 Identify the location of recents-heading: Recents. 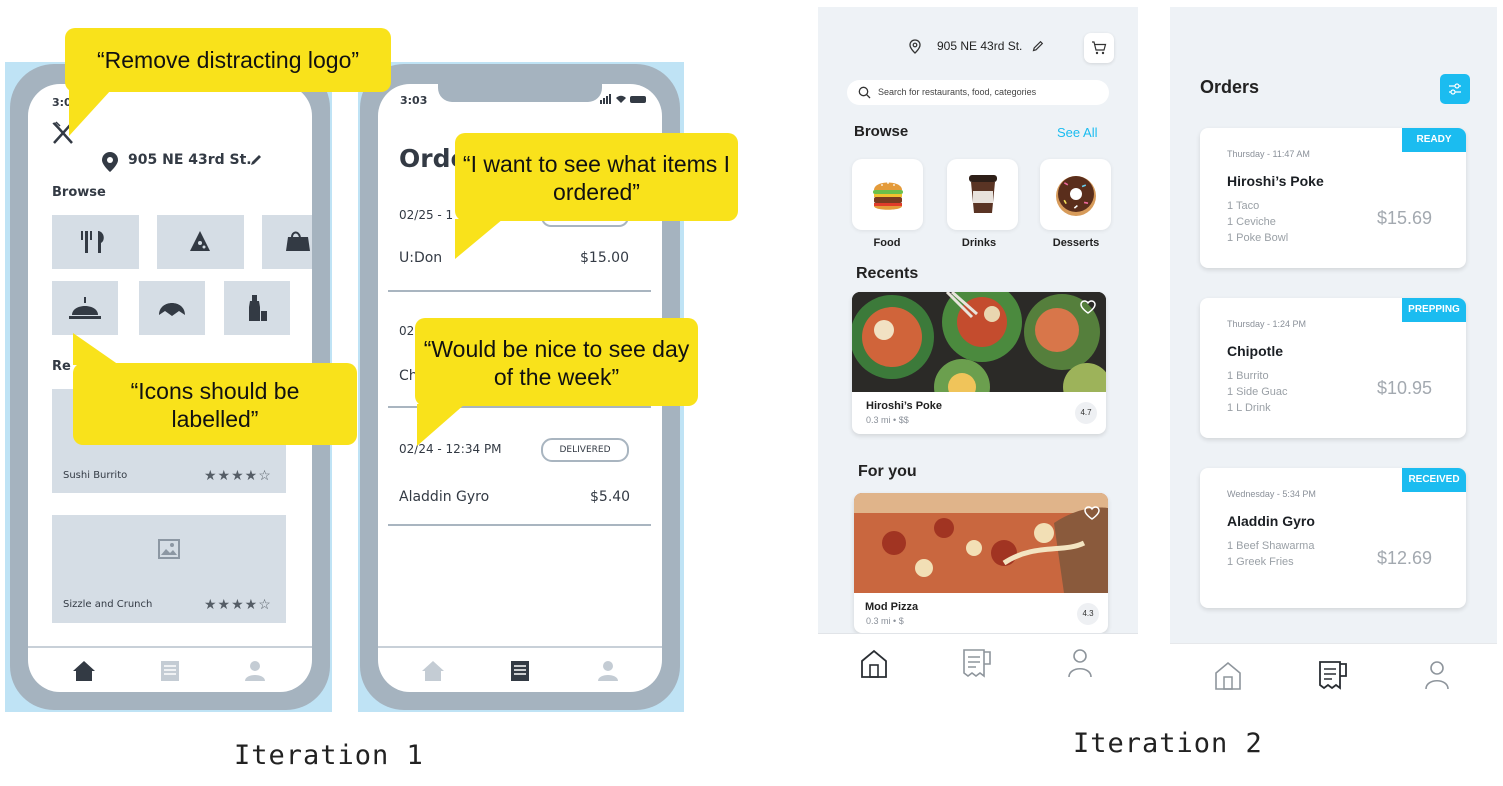
(887, 273).